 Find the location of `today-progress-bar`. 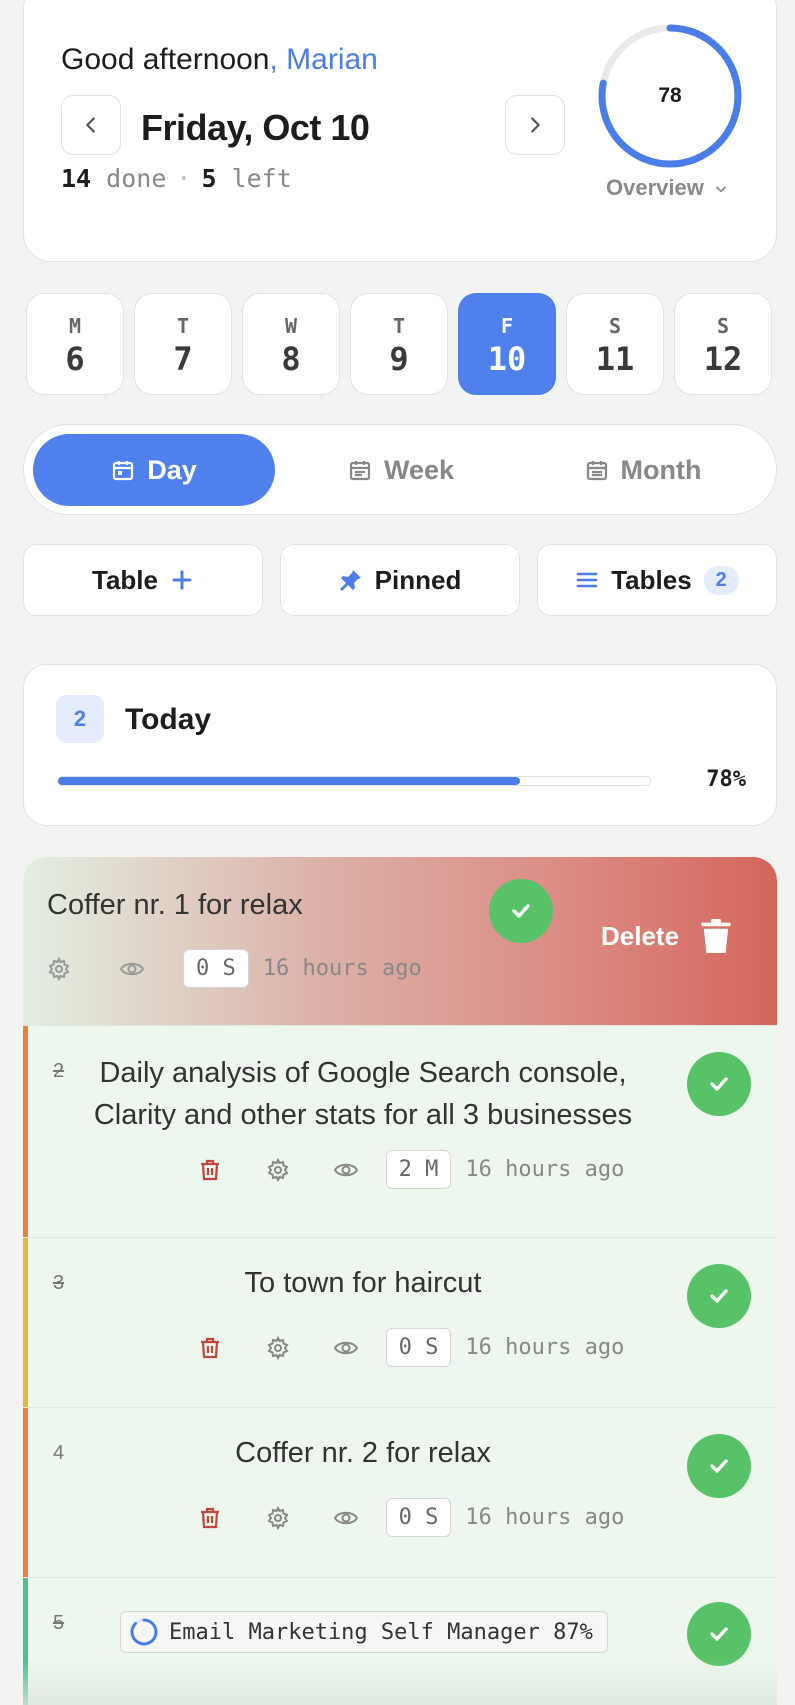

today-progress-bar is located at coordinates (354, 781).